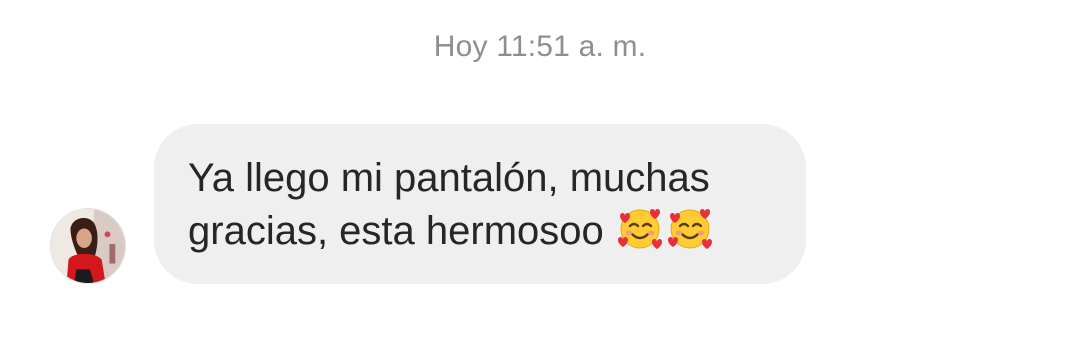  I want to click on sender-avatar, so click(88, 246).